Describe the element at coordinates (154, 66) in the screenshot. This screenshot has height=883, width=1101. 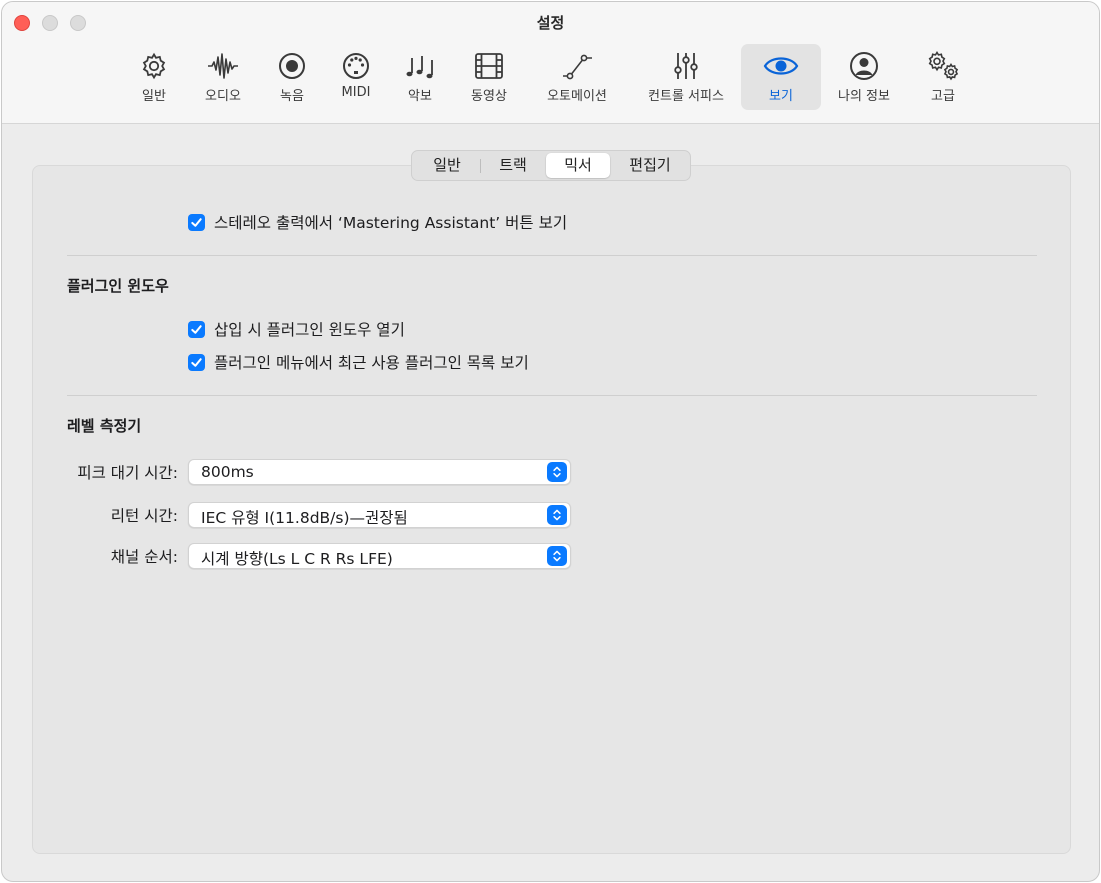
I see `gear-icon` at that location.